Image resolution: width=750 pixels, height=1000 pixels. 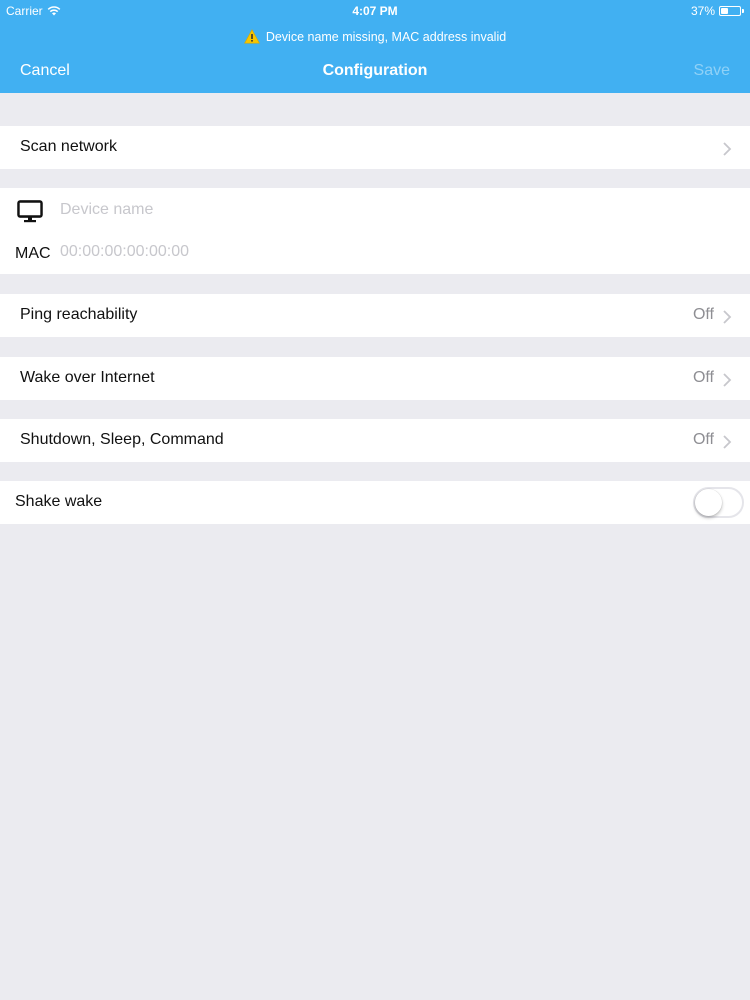 I want to click on scan-network-label: Scan network, so click(x=68, y=146).